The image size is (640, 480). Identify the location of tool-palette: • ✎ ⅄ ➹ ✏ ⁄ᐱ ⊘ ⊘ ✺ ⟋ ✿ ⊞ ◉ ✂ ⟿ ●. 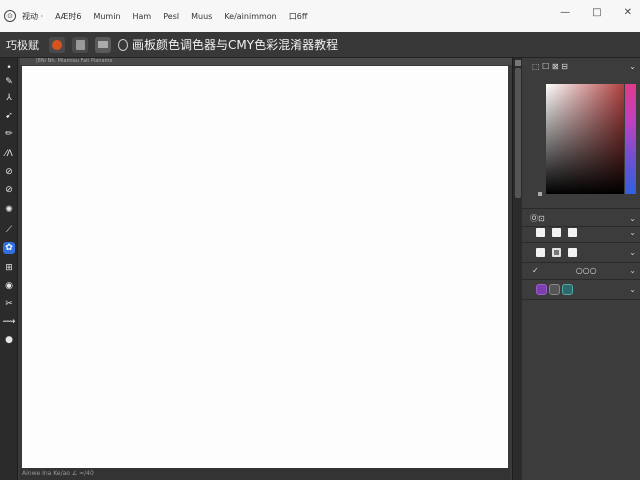
(9, 269).